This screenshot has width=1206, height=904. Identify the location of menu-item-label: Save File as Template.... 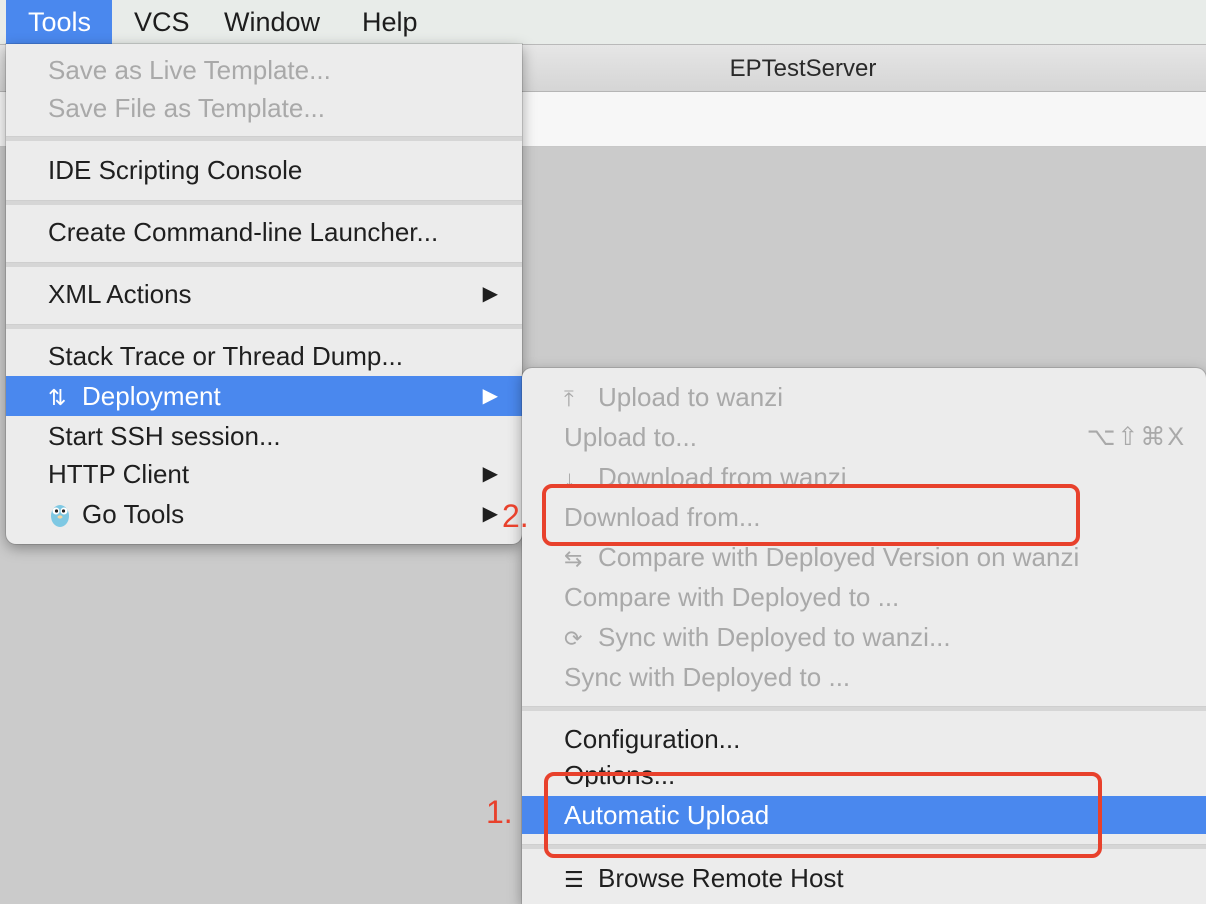
(186, 108).